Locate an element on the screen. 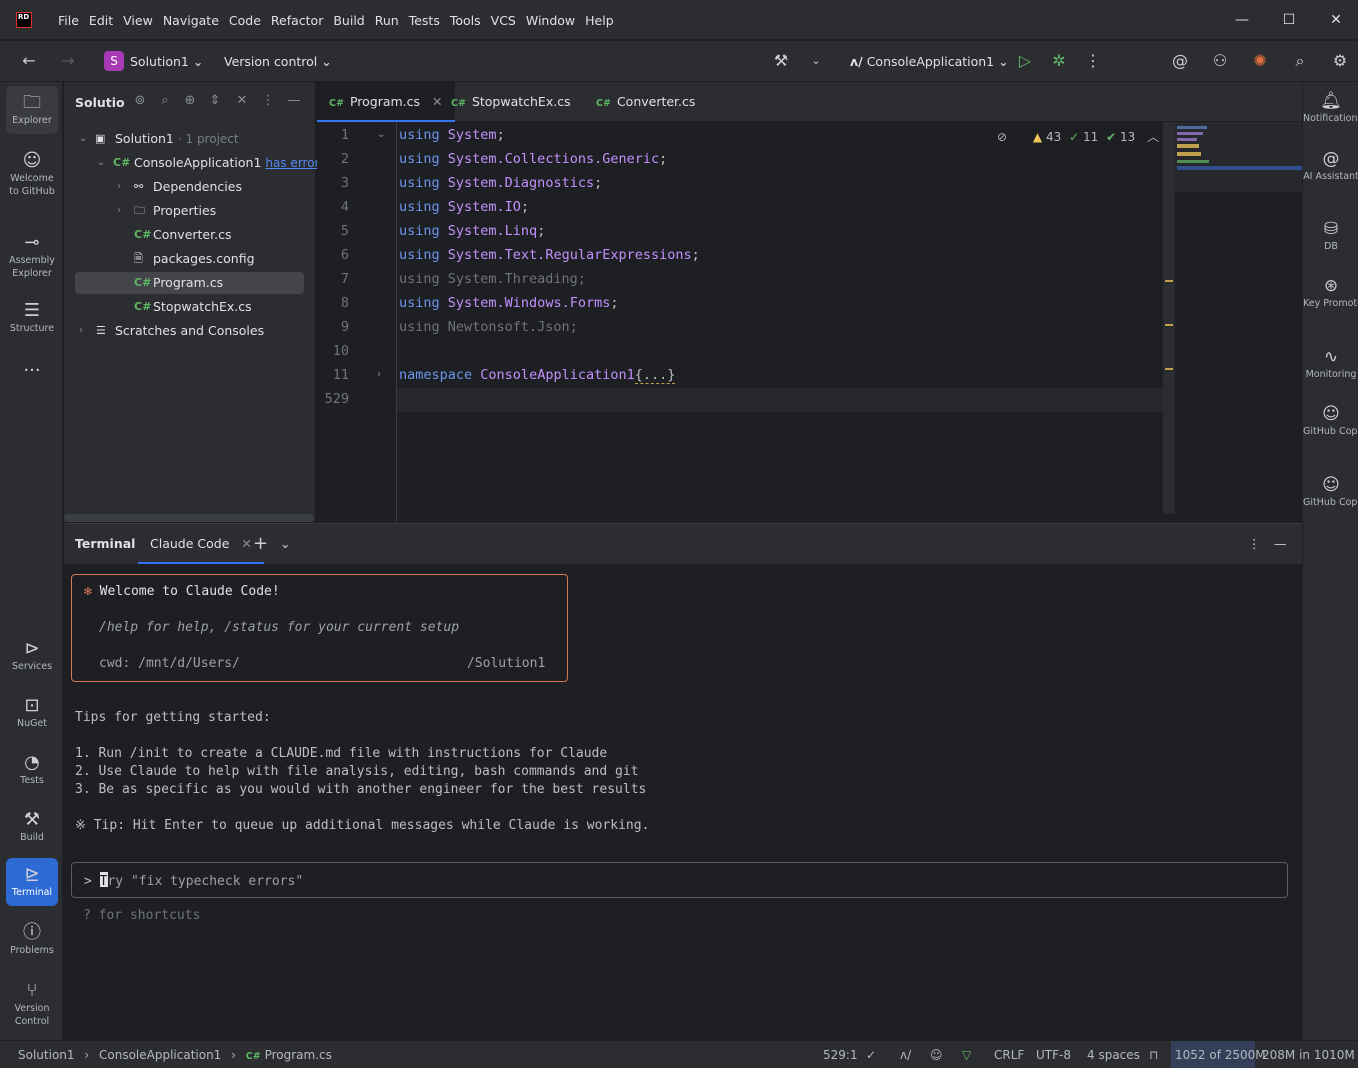 Image resolution: width=1358 pixels, height=1068 pixels. maximize-icon: ☐ is located at coordinates (1289, 20).